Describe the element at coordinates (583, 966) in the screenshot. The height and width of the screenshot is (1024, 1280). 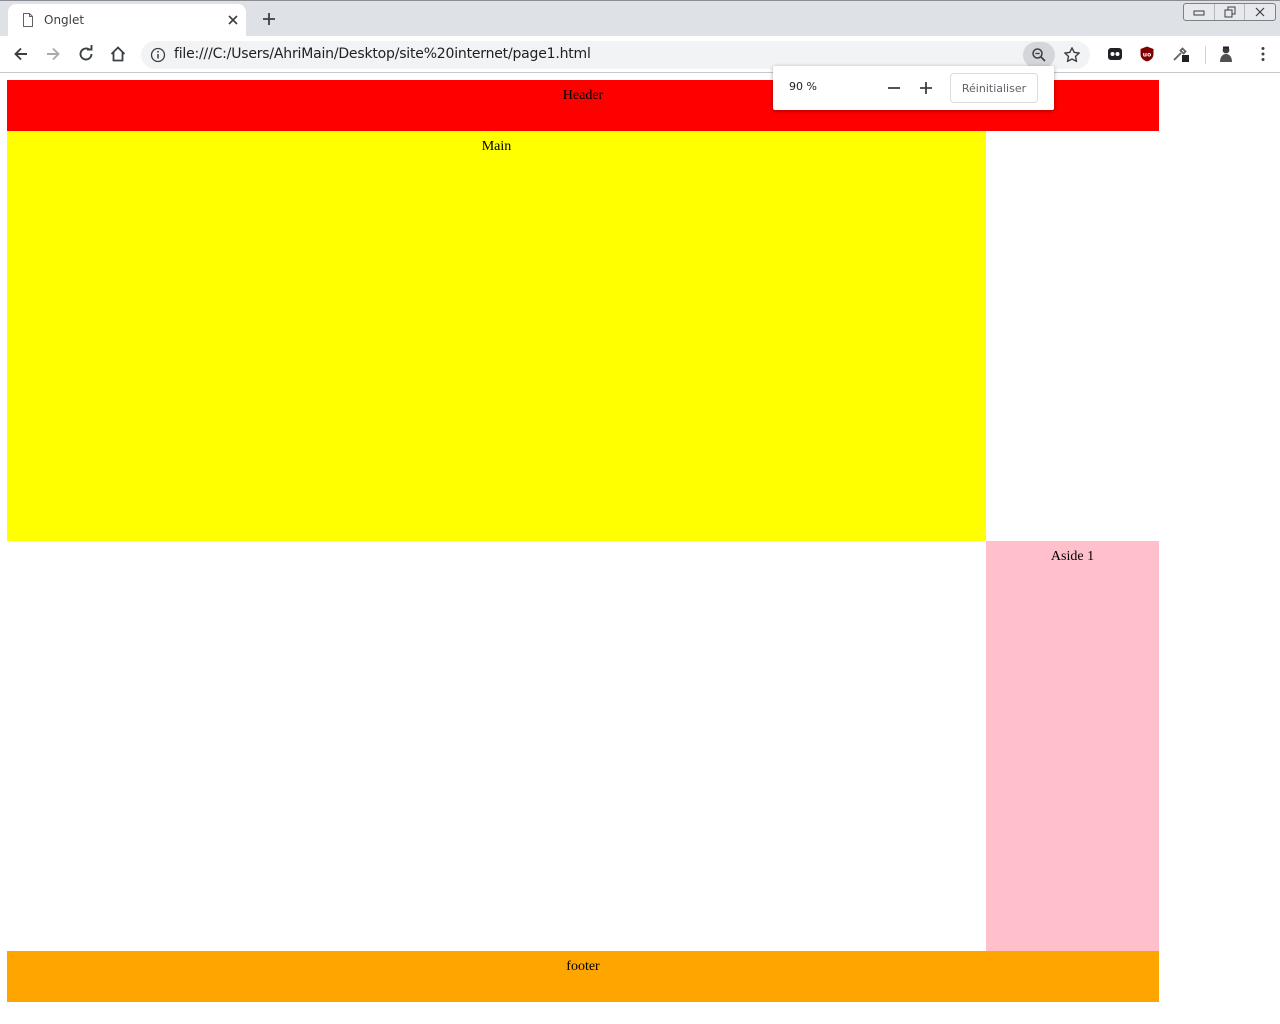
I see `footer-label: footer` at that location.